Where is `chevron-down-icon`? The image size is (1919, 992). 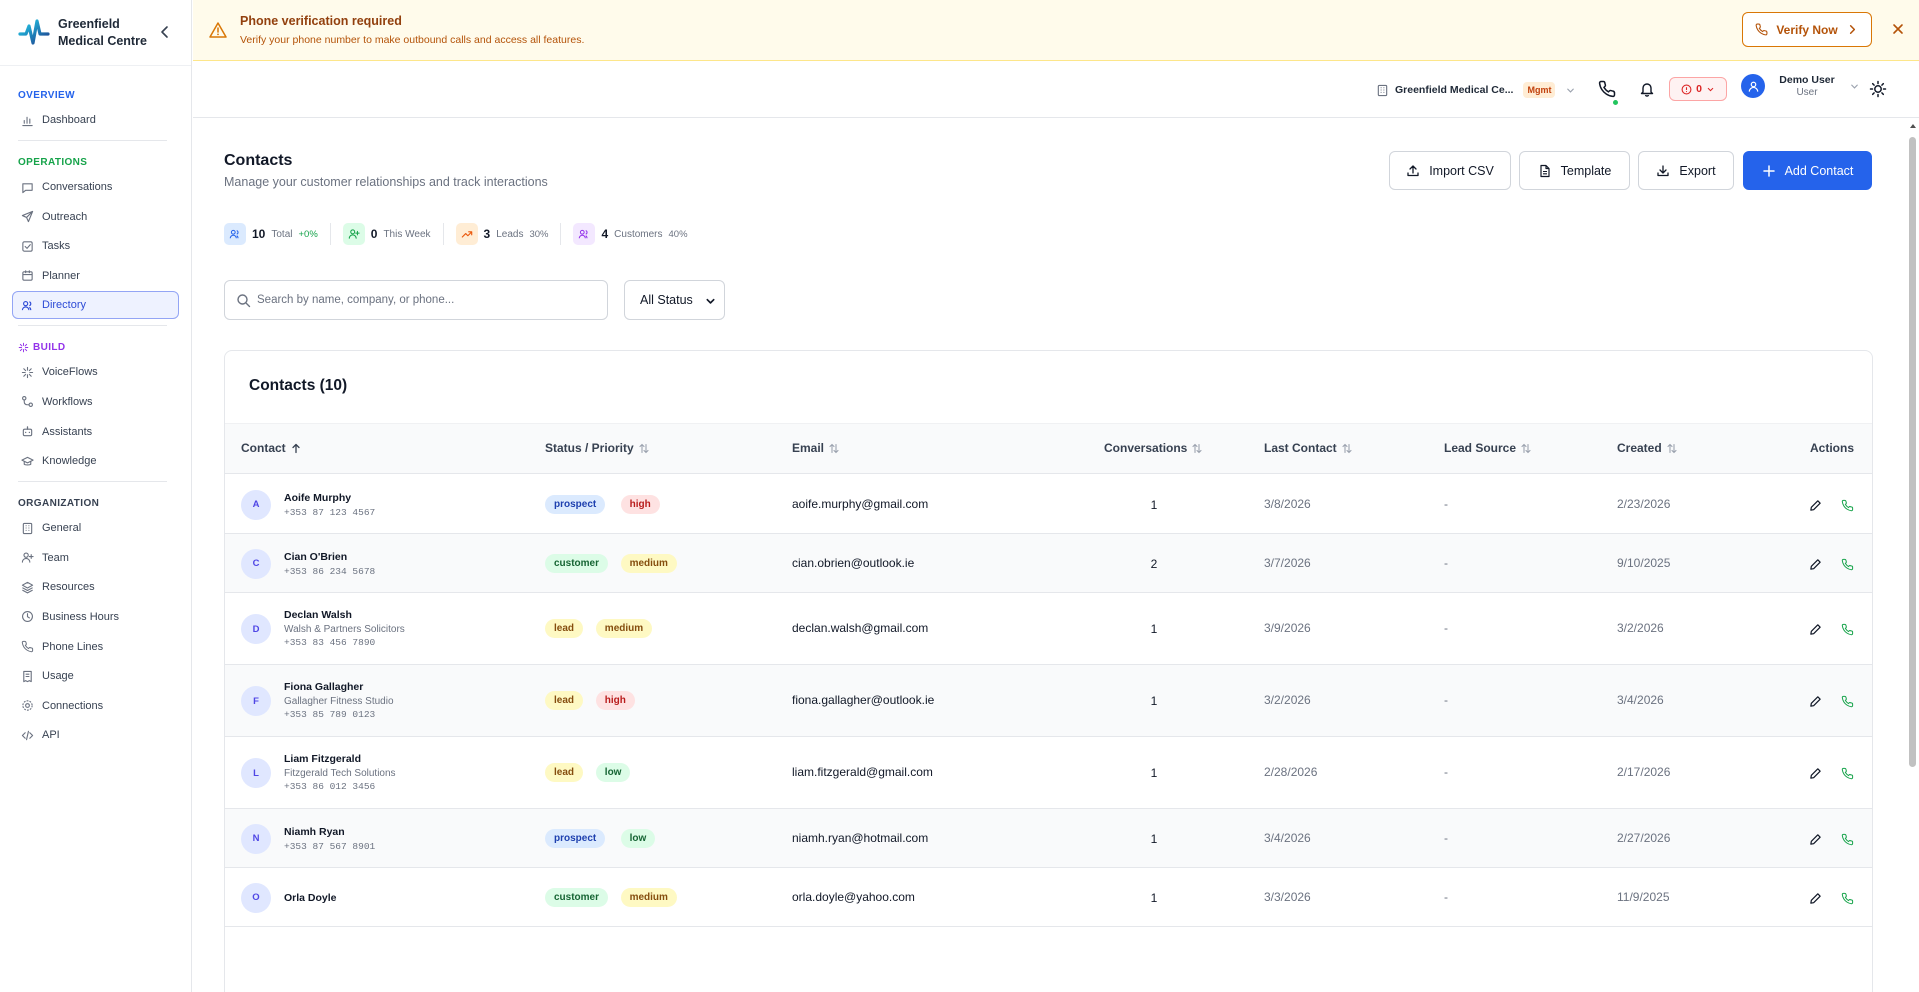
chevron-down-icon is located at coordinates (710, 301).